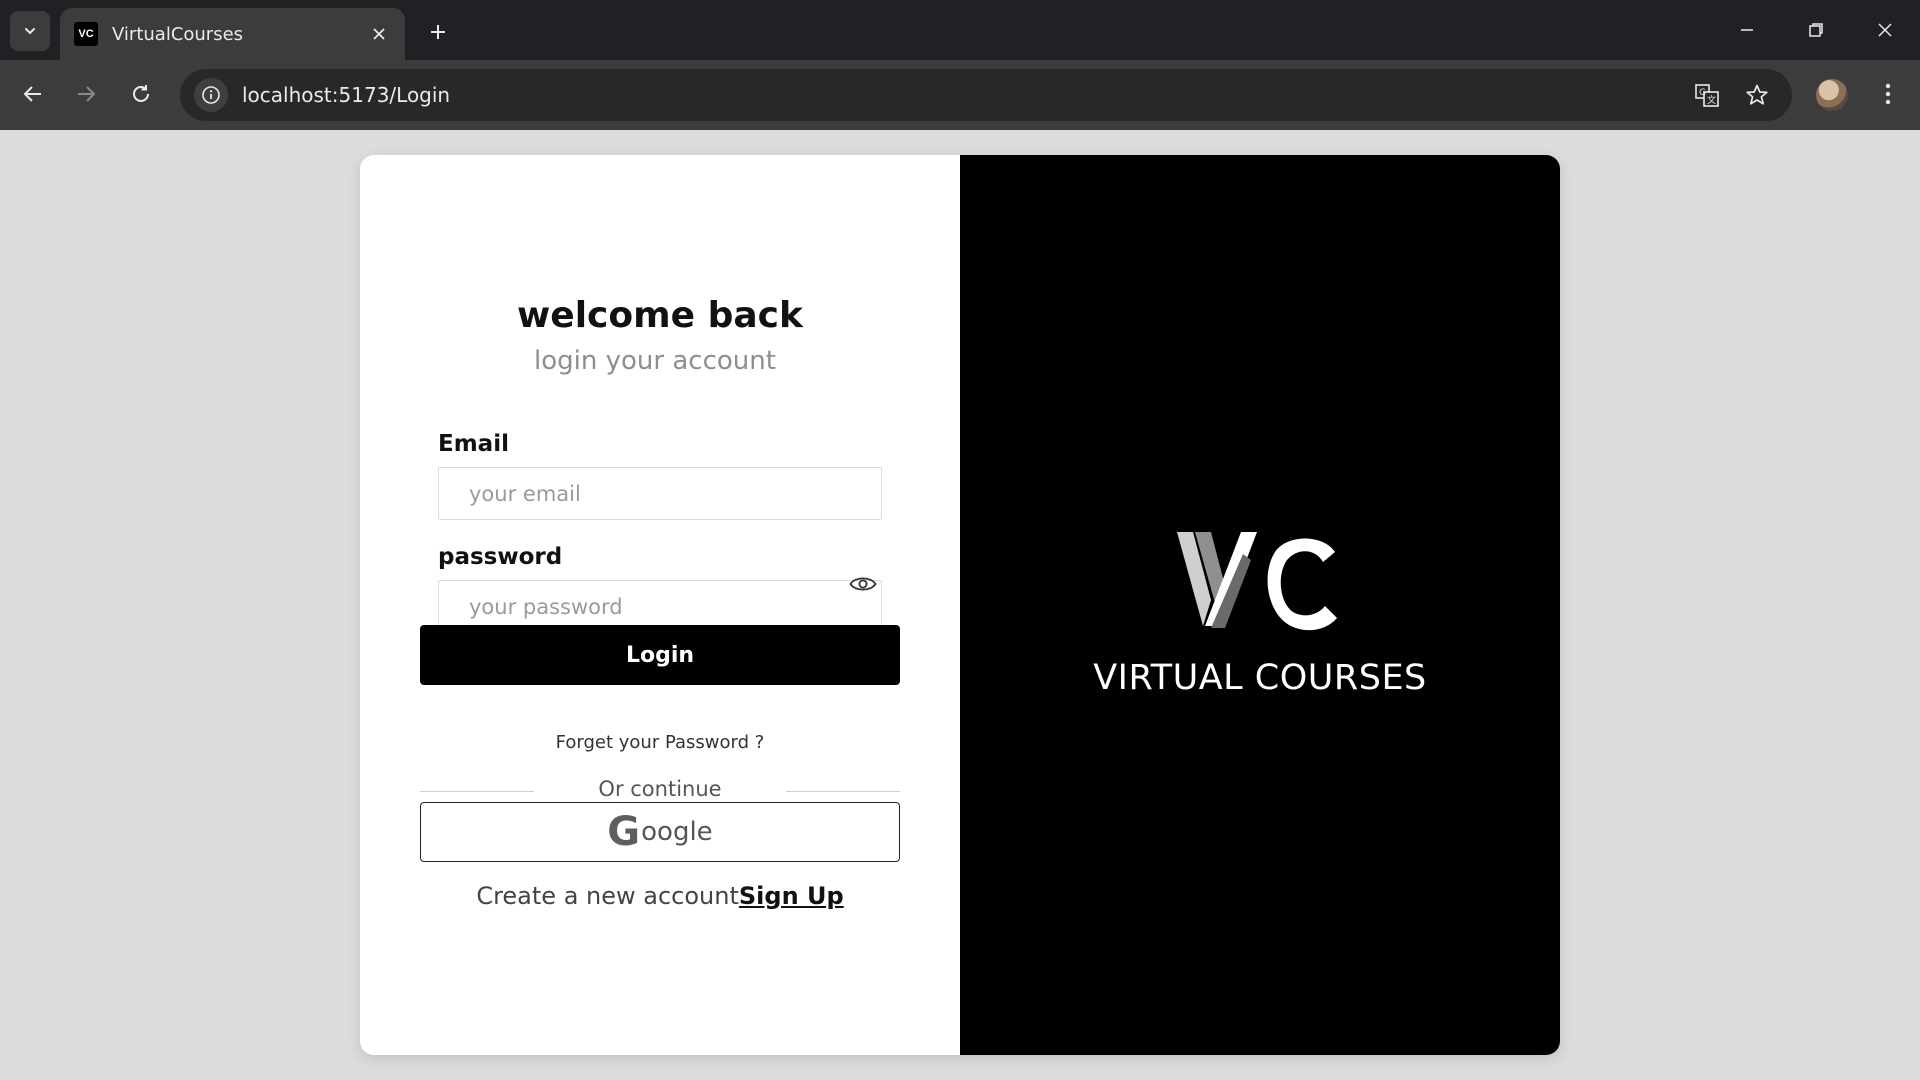 Image resolution: width=1920 pixels, height=1080 pixels. I want to click on tab-strip: VC VirtualCourses, so click(960, 30).